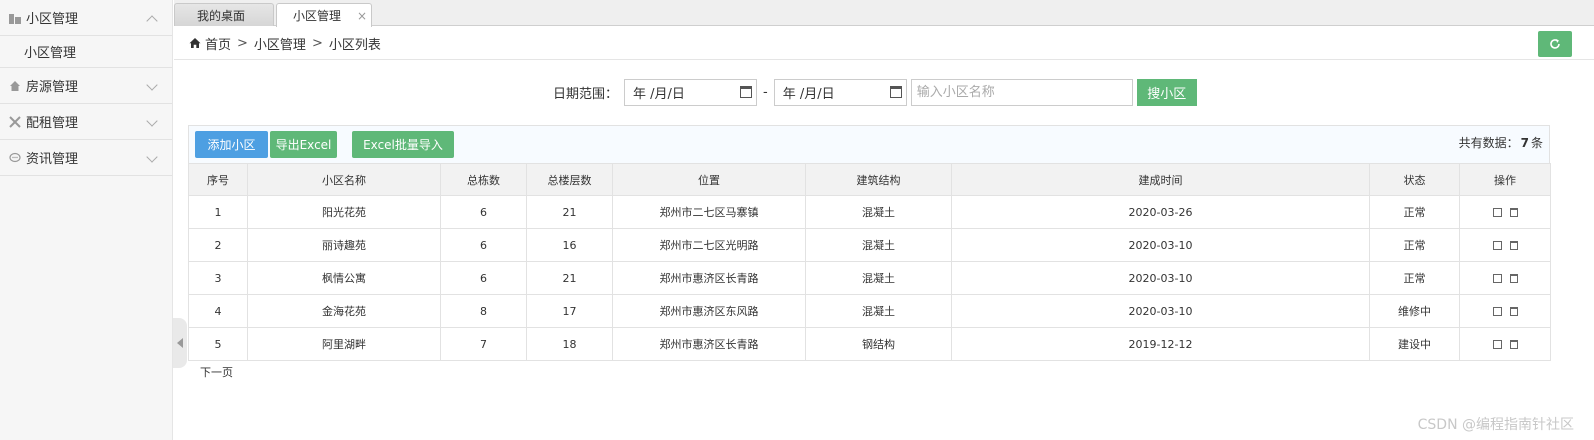 The height and width of the screenshot is (440, 1594). I want to click on date-start-text: 年 /月/日, so click(659, 94).